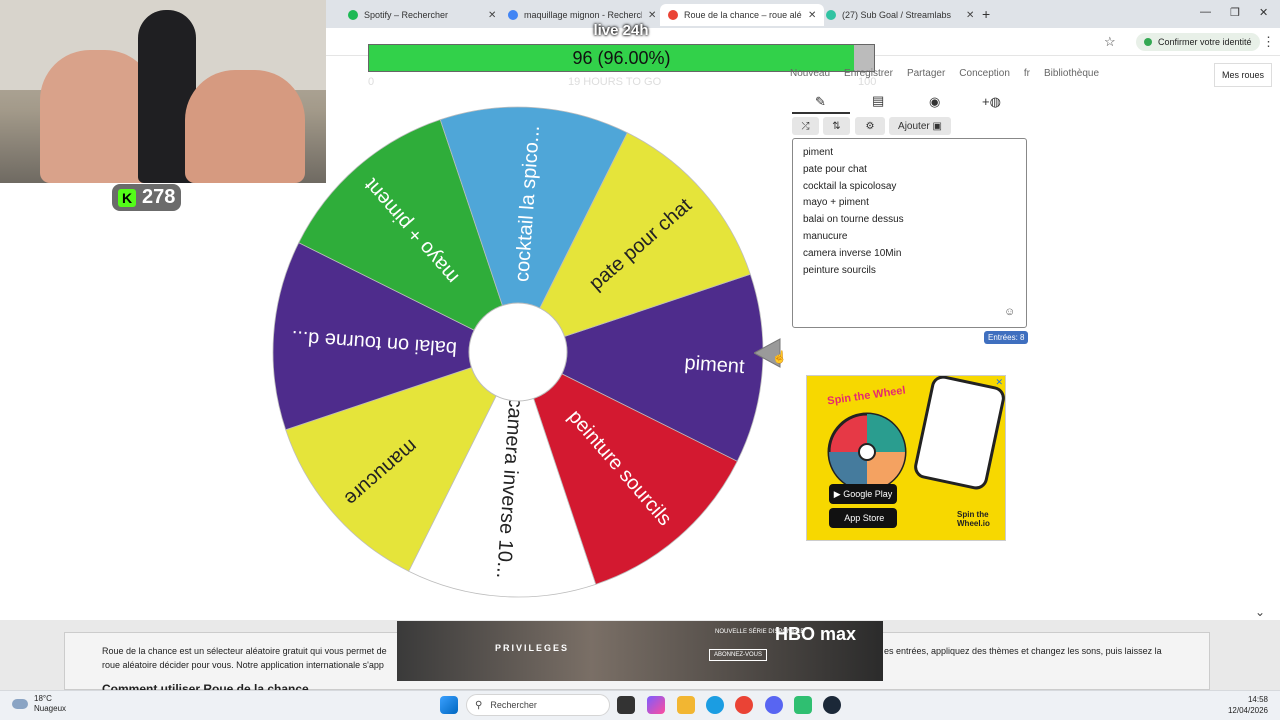 This screenshot has height=720, width=1280. I want to click on identity-button: Confirmer votre identité, so click(1198, 42).